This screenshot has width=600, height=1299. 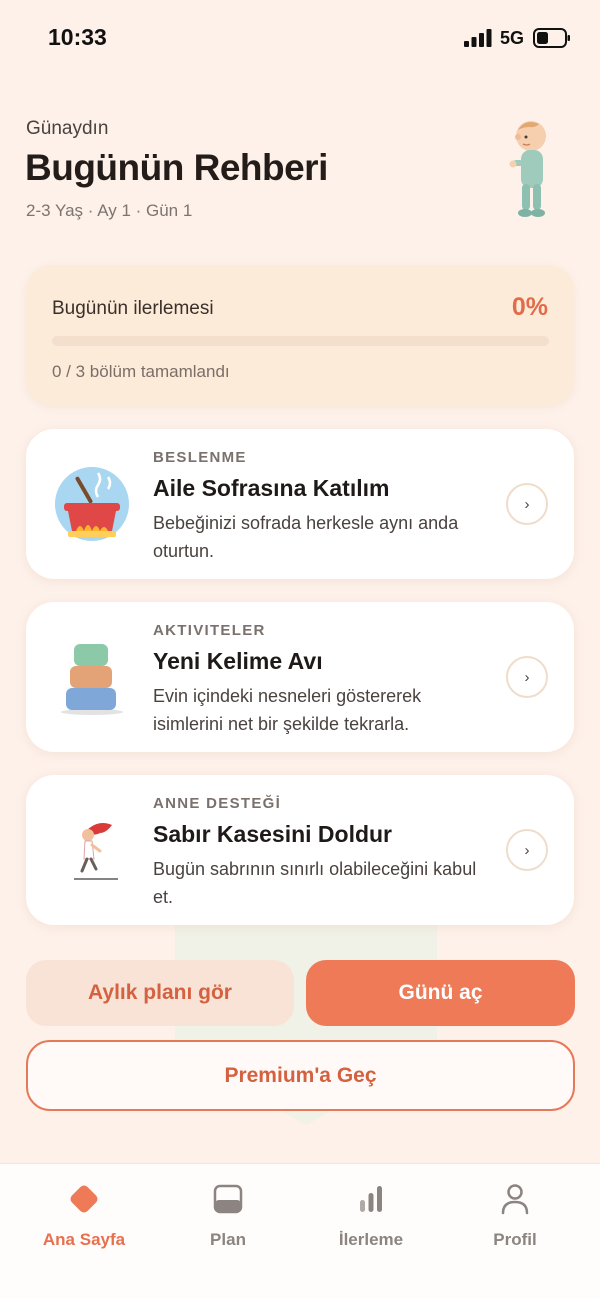 What do you see at coordinates (273, 834) in the screenshot?
I see `task-title: Sabır Kasesini Doldur` at bounding box center [273, 834].